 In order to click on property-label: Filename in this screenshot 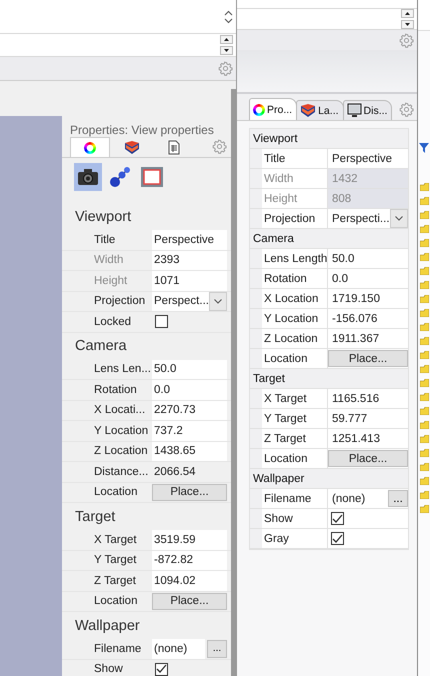, I will do `click(118, 649)`.